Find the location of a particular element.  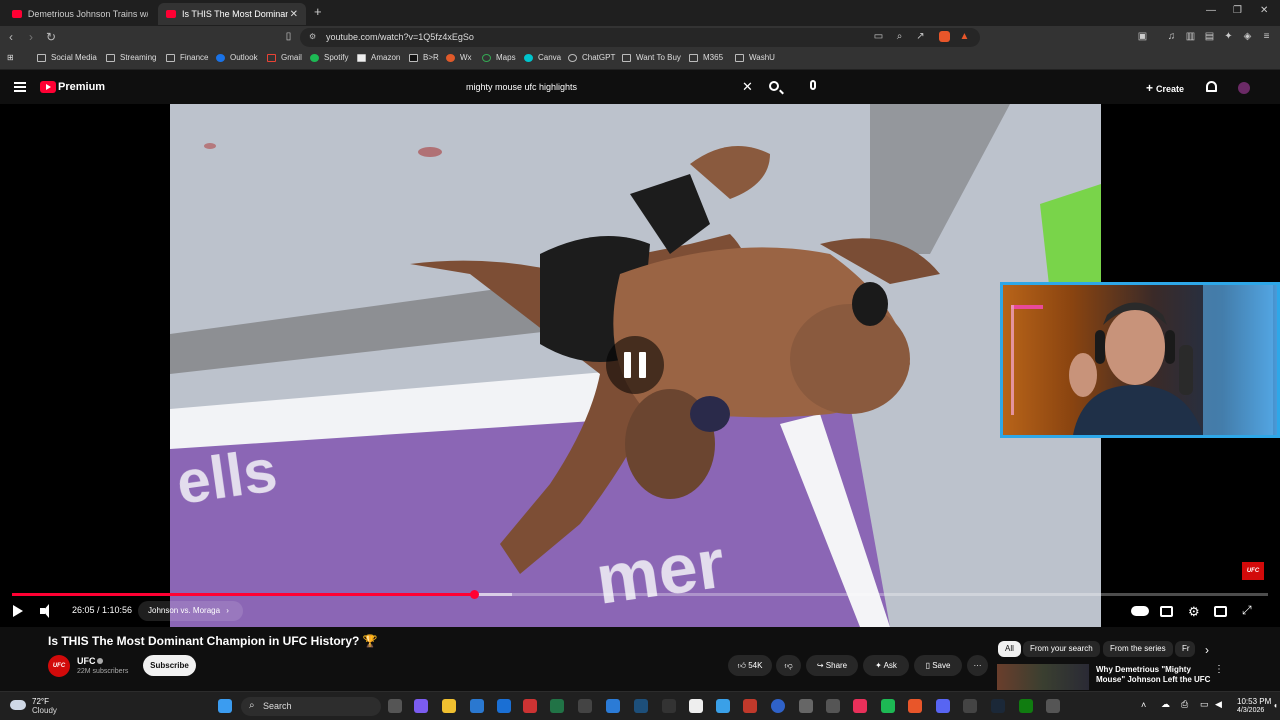

install-app-icon: ▭ is located at coordinates (878, 36).